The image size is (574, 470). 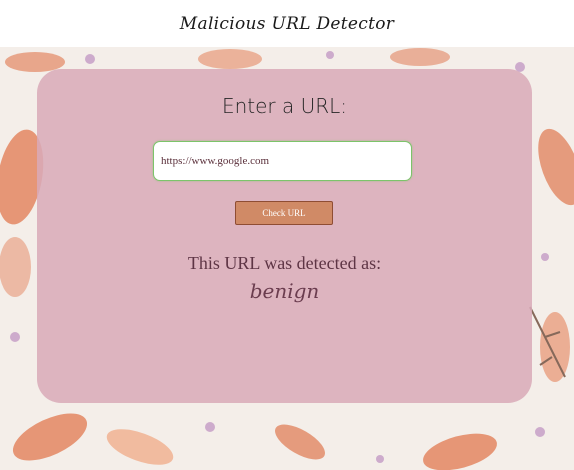 What do you see at coordinates (284, 263) in the screenshot?
I see `result-label: This URL was detected as:` at bounding box center [284, 263].